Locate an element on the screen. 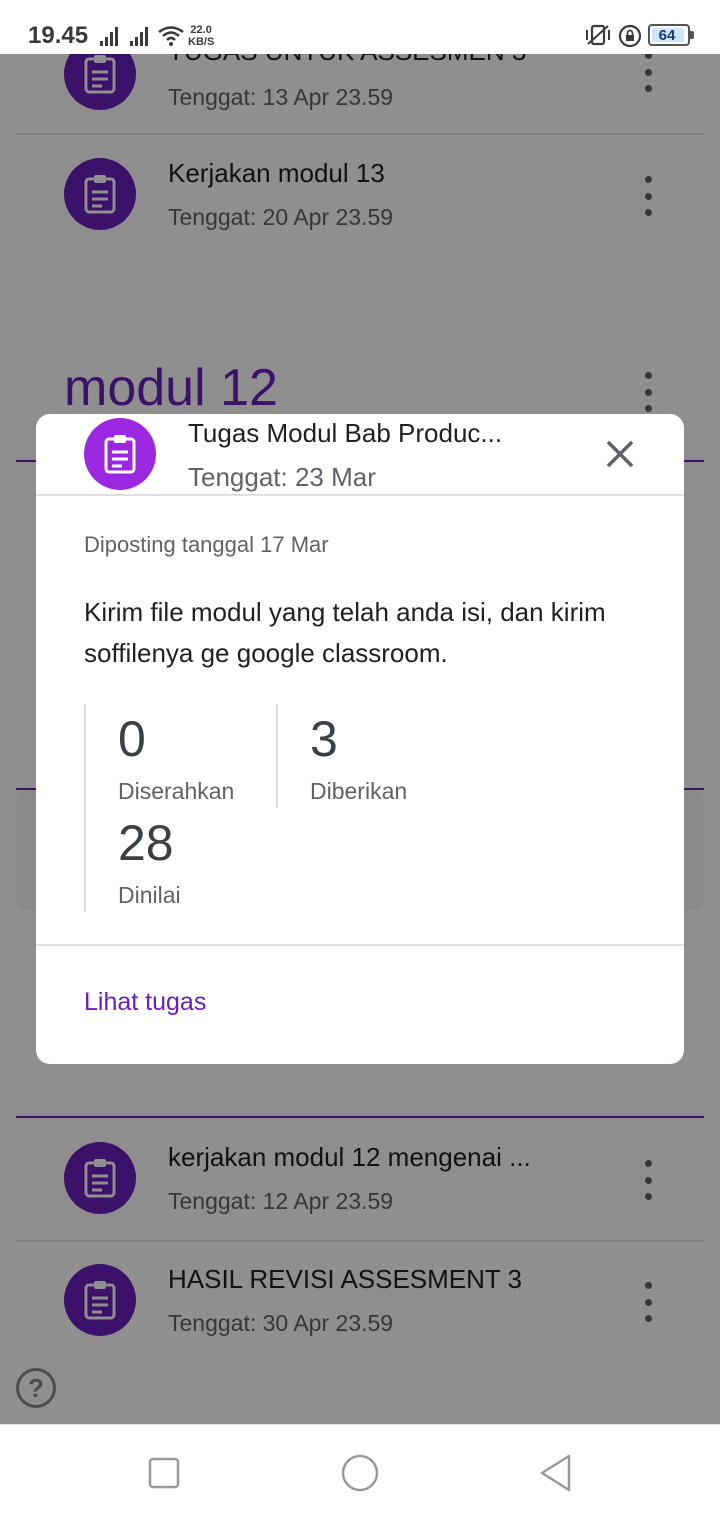  status-bar: 19.45 22.0 KB/S 64 is located at coordinates (360, 27).